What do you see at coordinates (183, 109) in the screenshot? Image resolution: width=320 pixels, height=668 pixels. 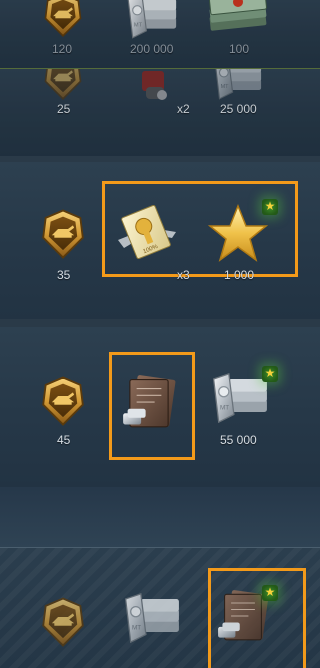 I see `reward-quantity: x2` at bounding box center [183, 109].